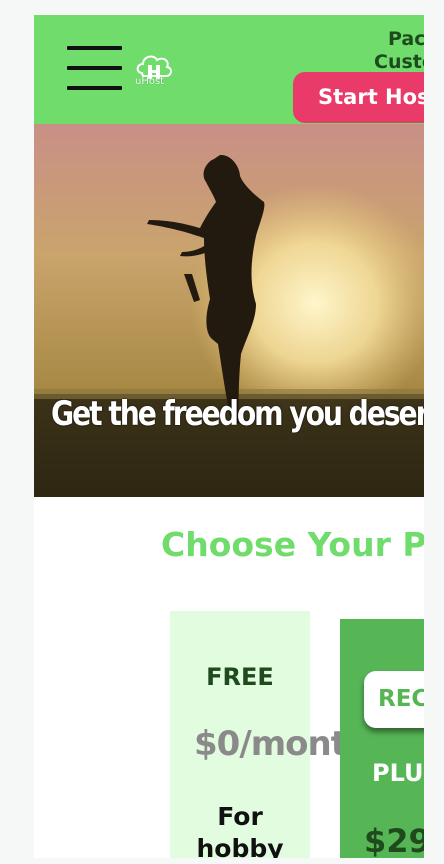  Describe the element at coordinates (292, 544) in the screenshot. I see `pricing-title: Choose Your Plan` at that location.